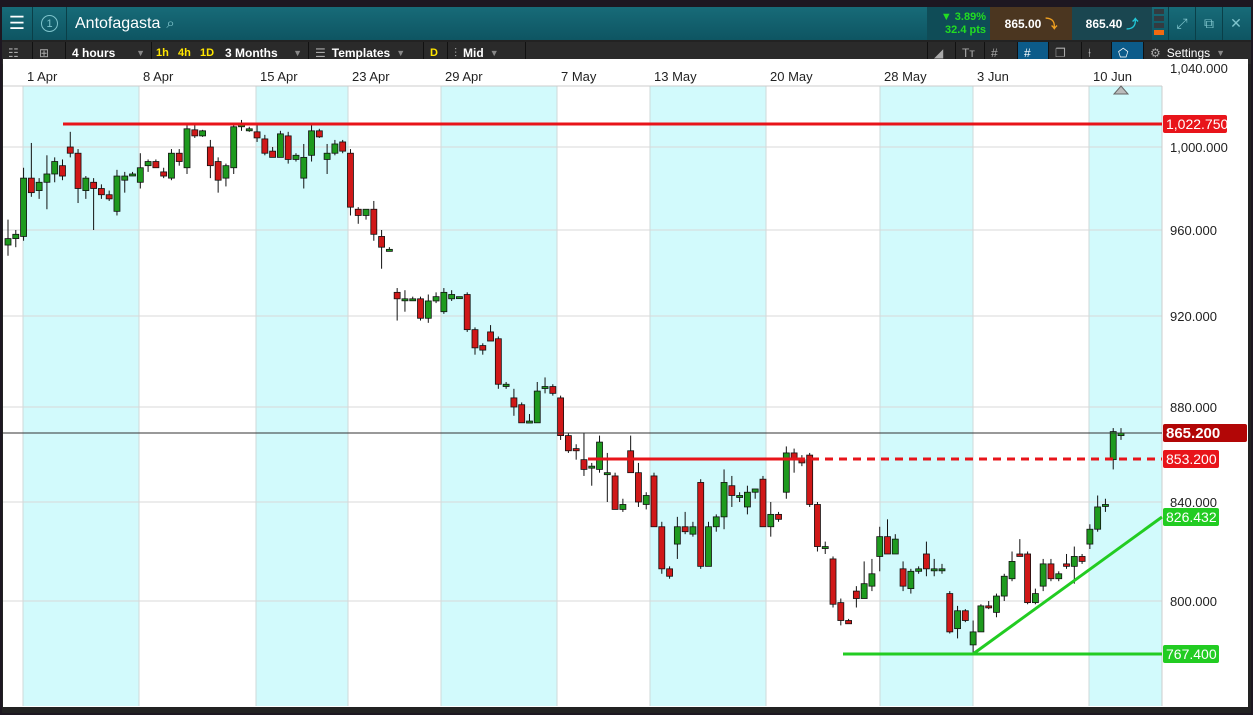  I want to click on resistance-2-price-tag-text: 853.200, so click(1191, 459).